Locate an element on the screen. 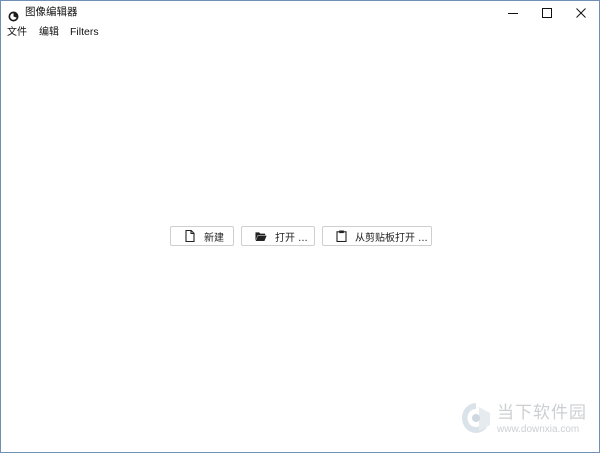 The image size is (600, 453). menu-file: 文件 is located at coordinates (17, 32).